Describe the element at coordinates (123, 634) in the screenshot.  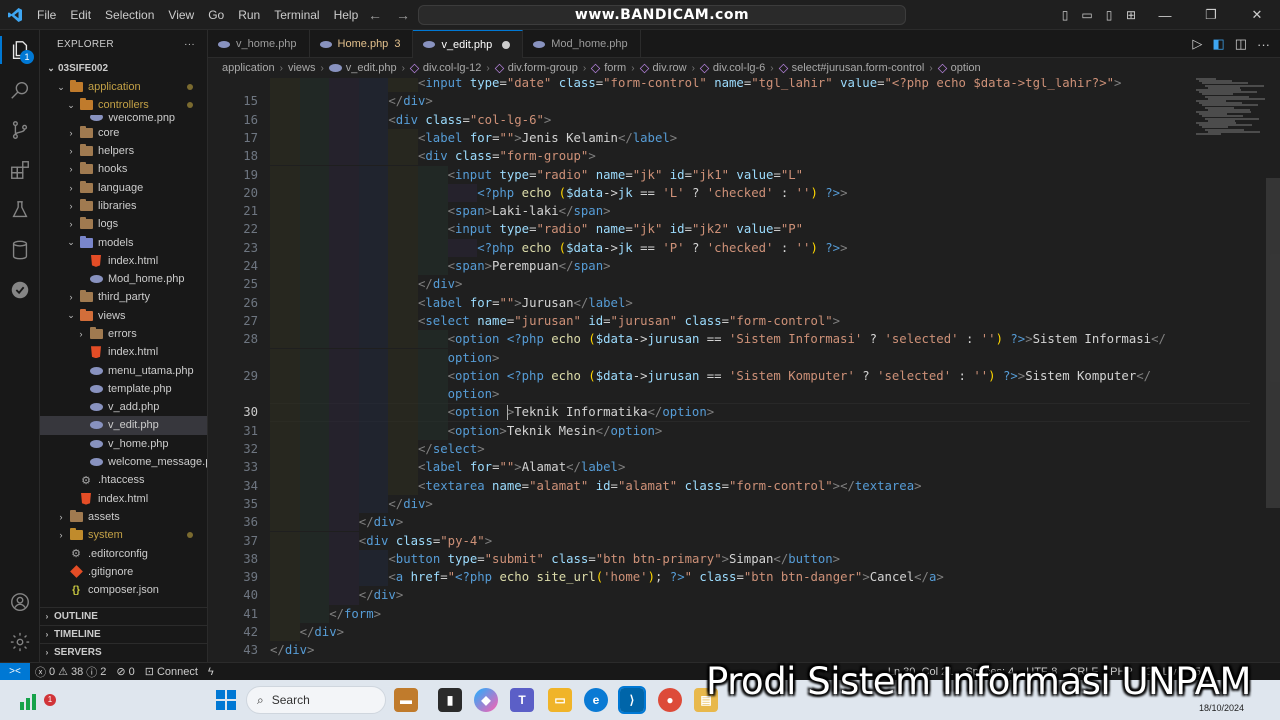
I see `timeline-section: › TIMELINE` at that location.